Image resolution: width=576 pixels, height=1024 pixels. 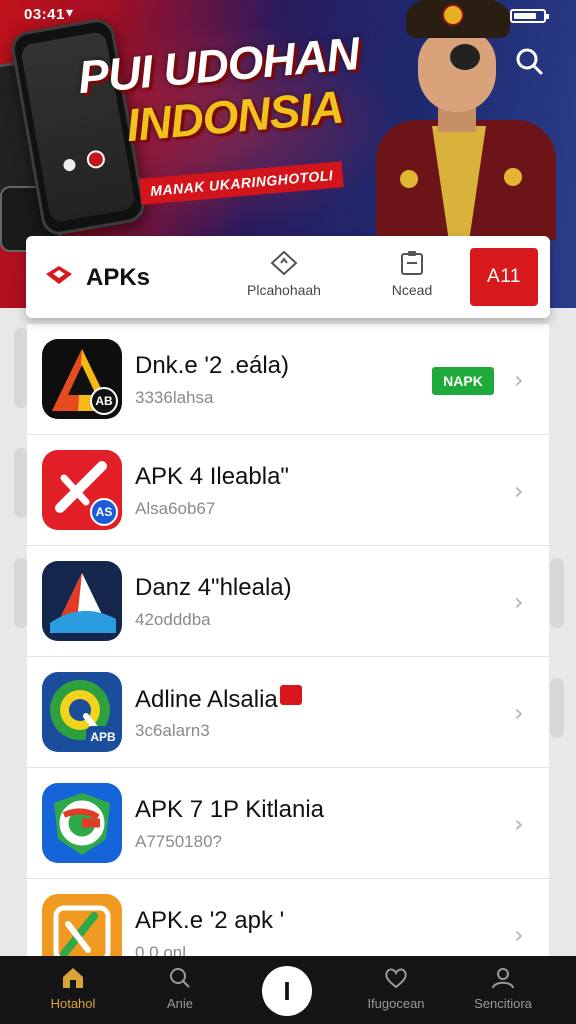 I want to click on tab-favorites-label: Ifugocean, so click(x=396, y=1003).